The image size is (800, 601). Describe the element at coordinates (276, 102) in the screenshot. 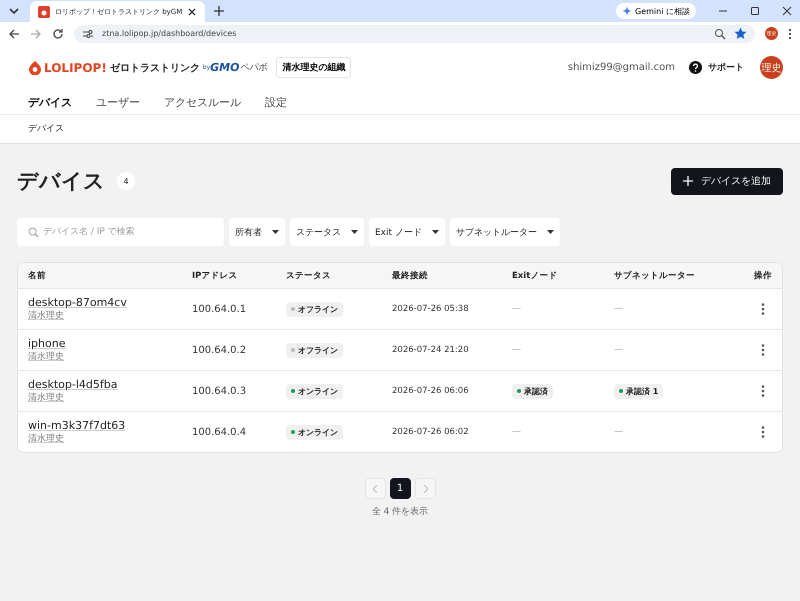

I see `nav-tab: 設定` at that location.